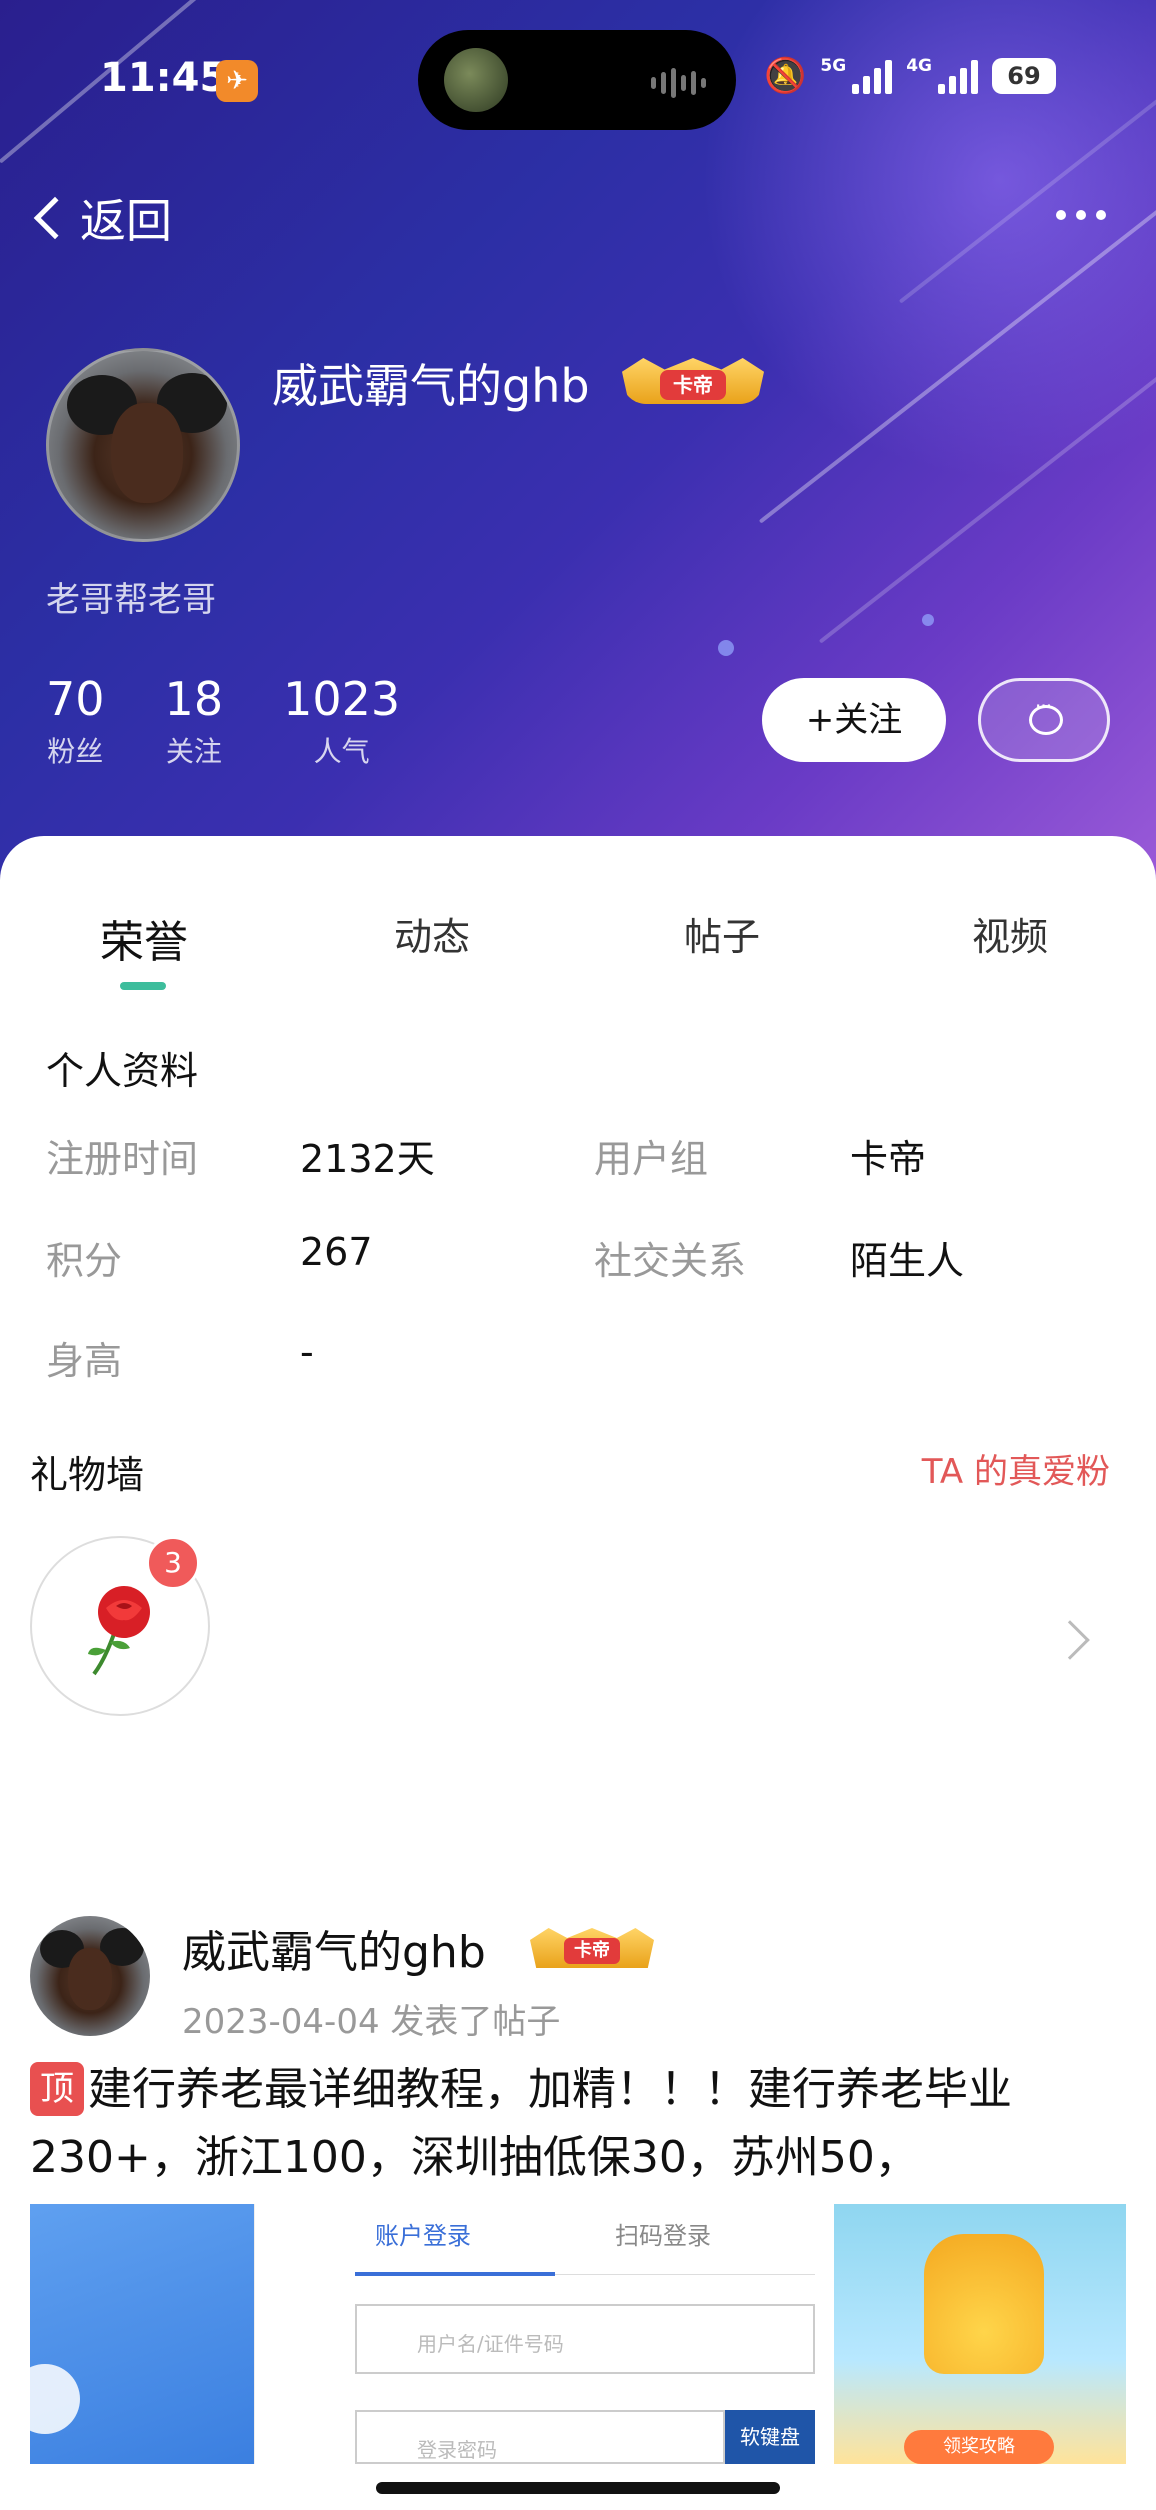 The image size is (1156, 2510). I want to click on post-author-avatar, so click(90, 1976).